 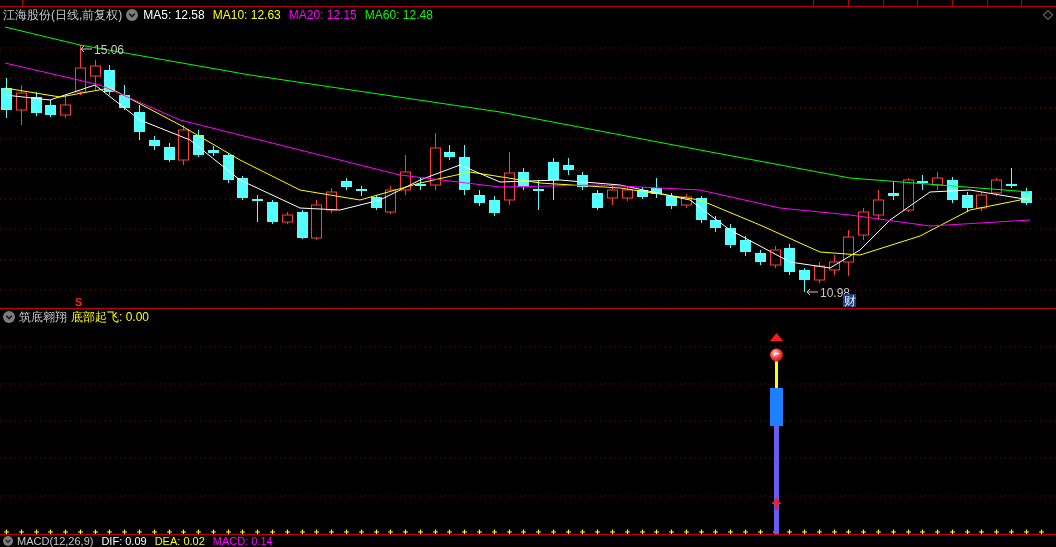 What do you see at coordinates (124, 541) in the screenshot?
I see `macd-reading: DIF: 0.09` at bounding box center [124, 541].